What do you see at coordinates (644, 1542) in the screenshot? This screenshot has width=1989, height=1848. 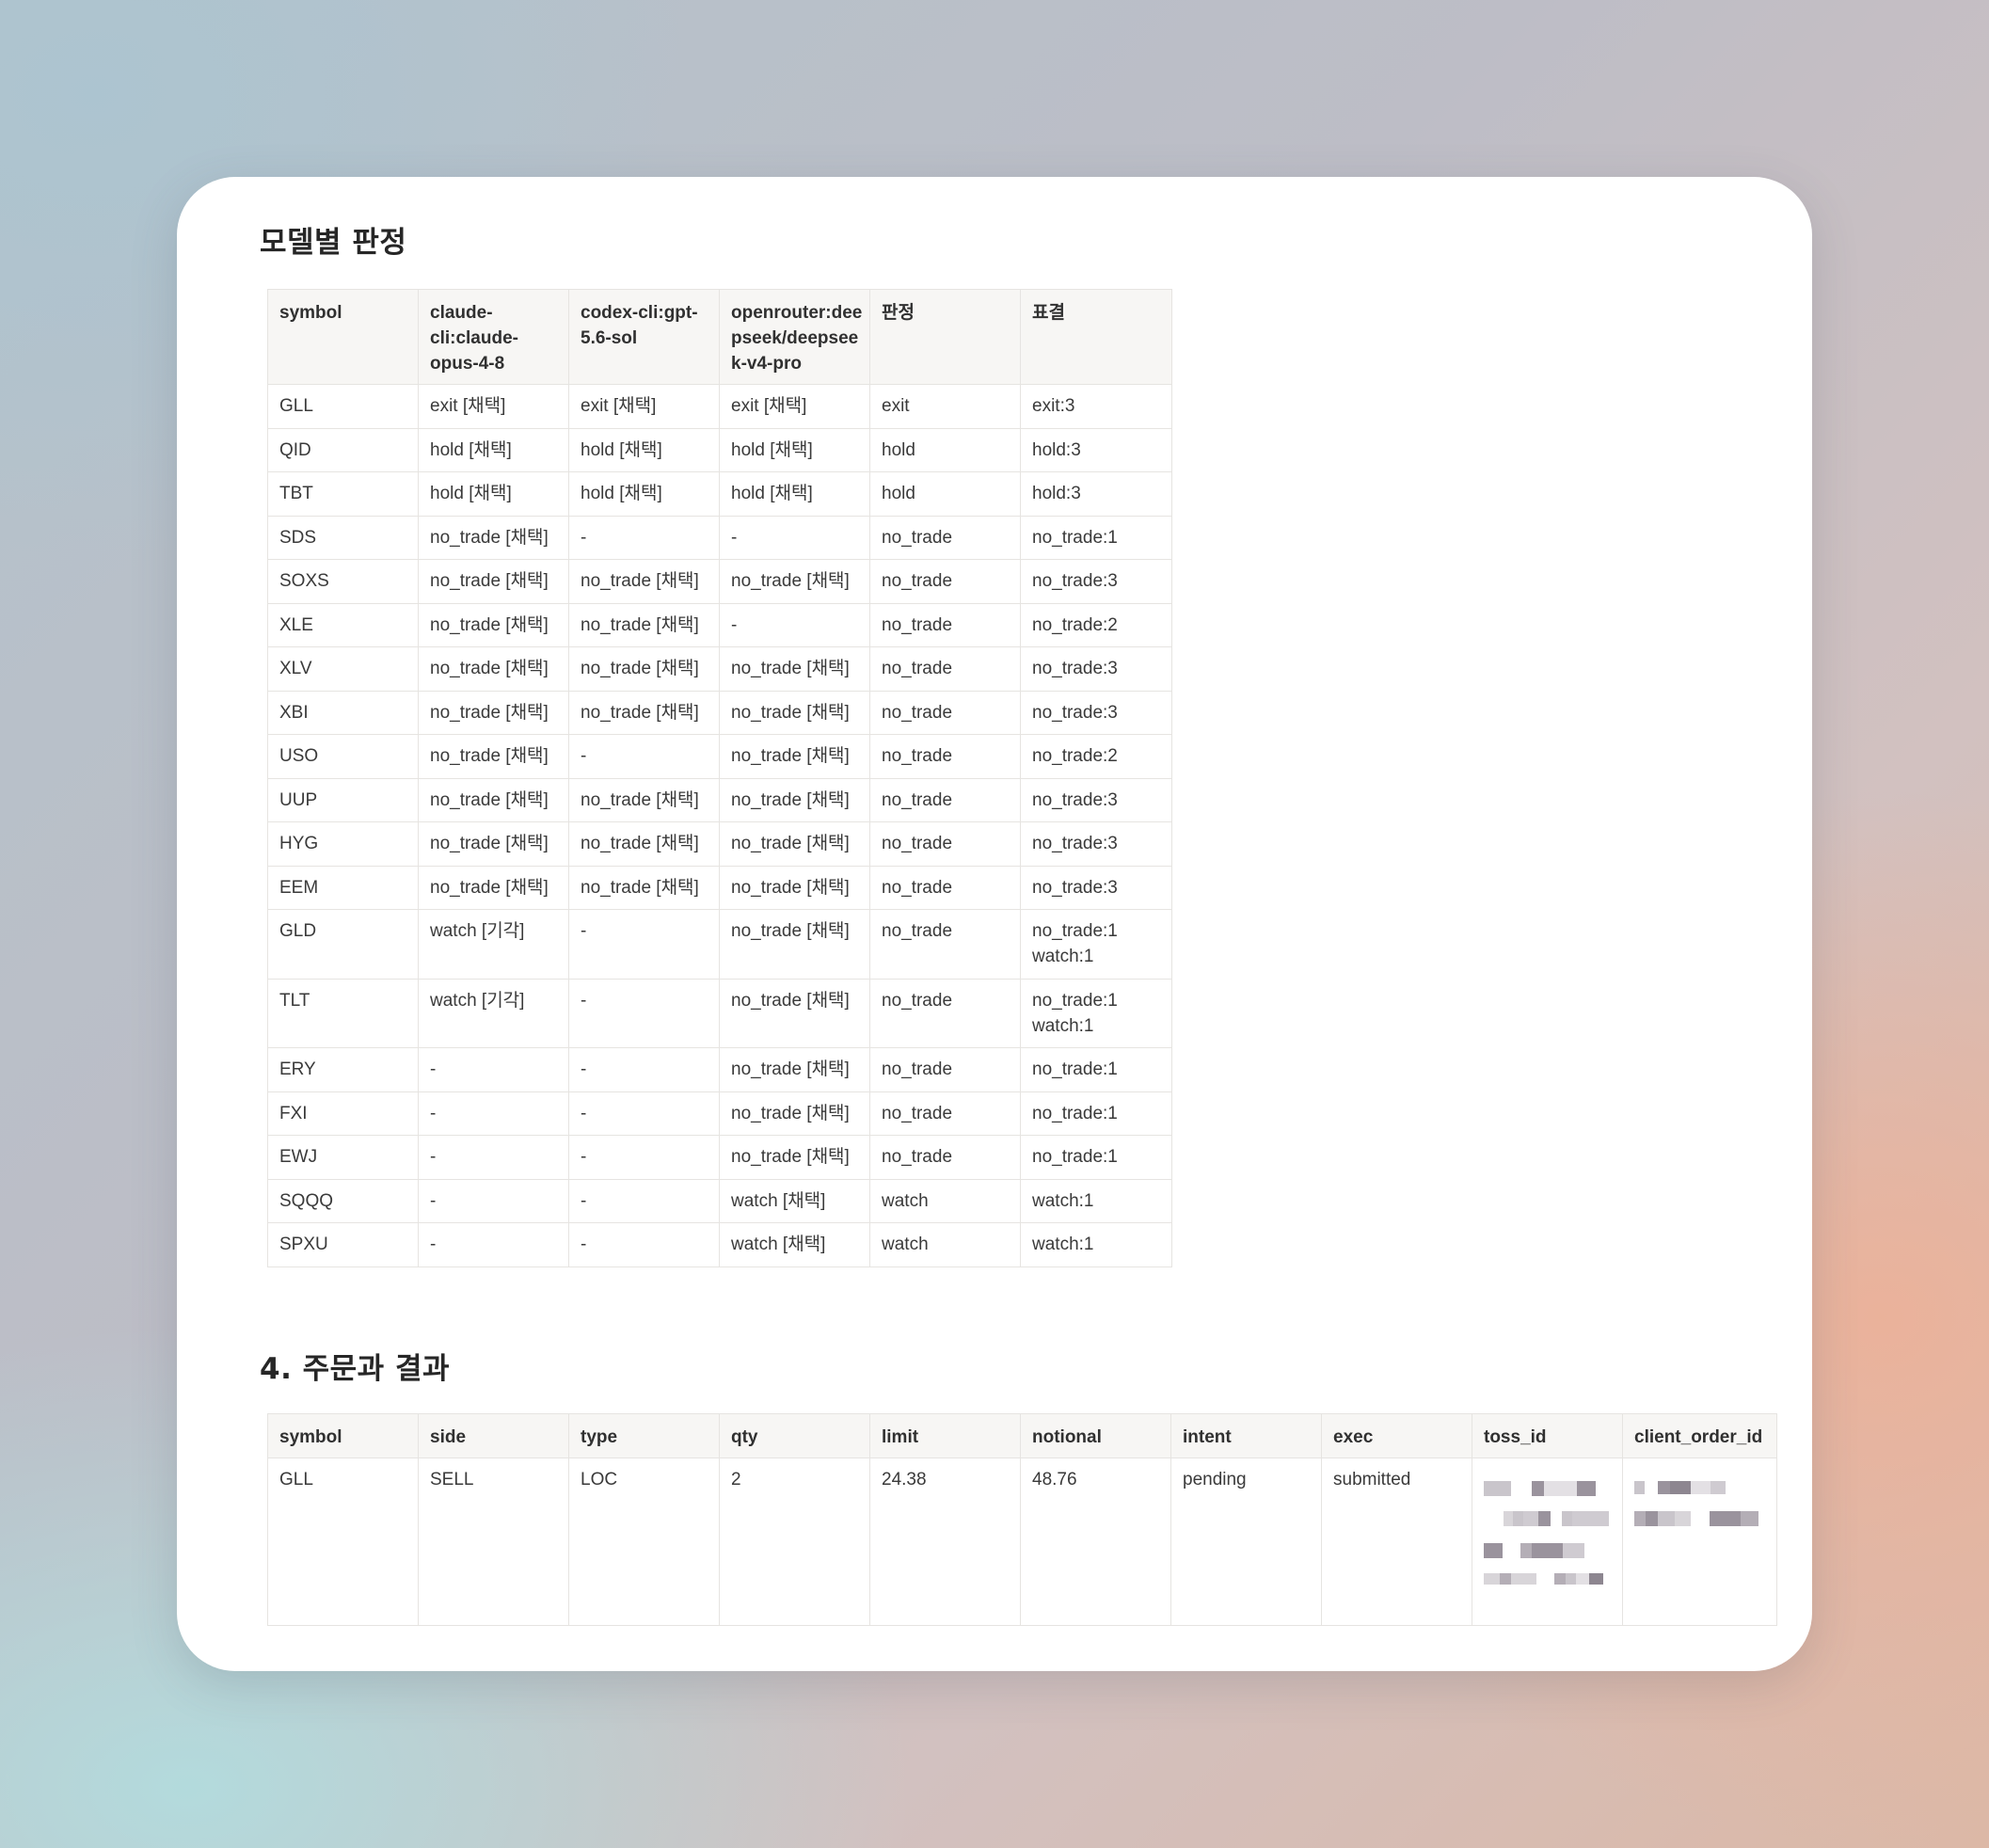 I see `table-cell: LOC` at bounding box center [644, 1542].